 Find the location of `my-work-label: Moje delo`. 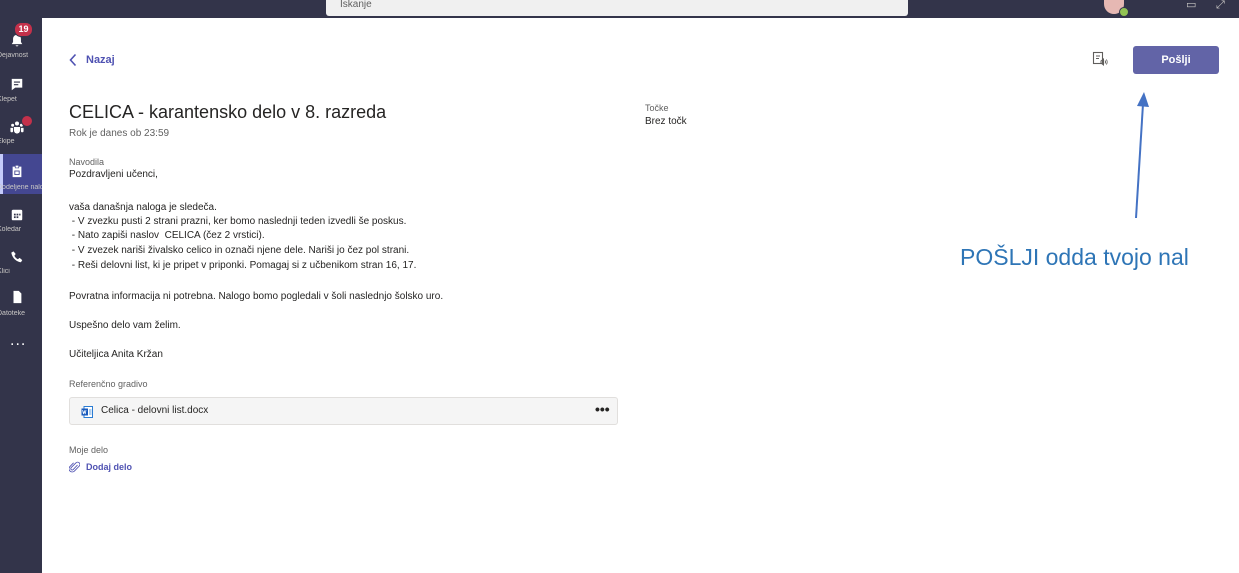

my-work-label: Moje delo is located at coordinates (89, 450).